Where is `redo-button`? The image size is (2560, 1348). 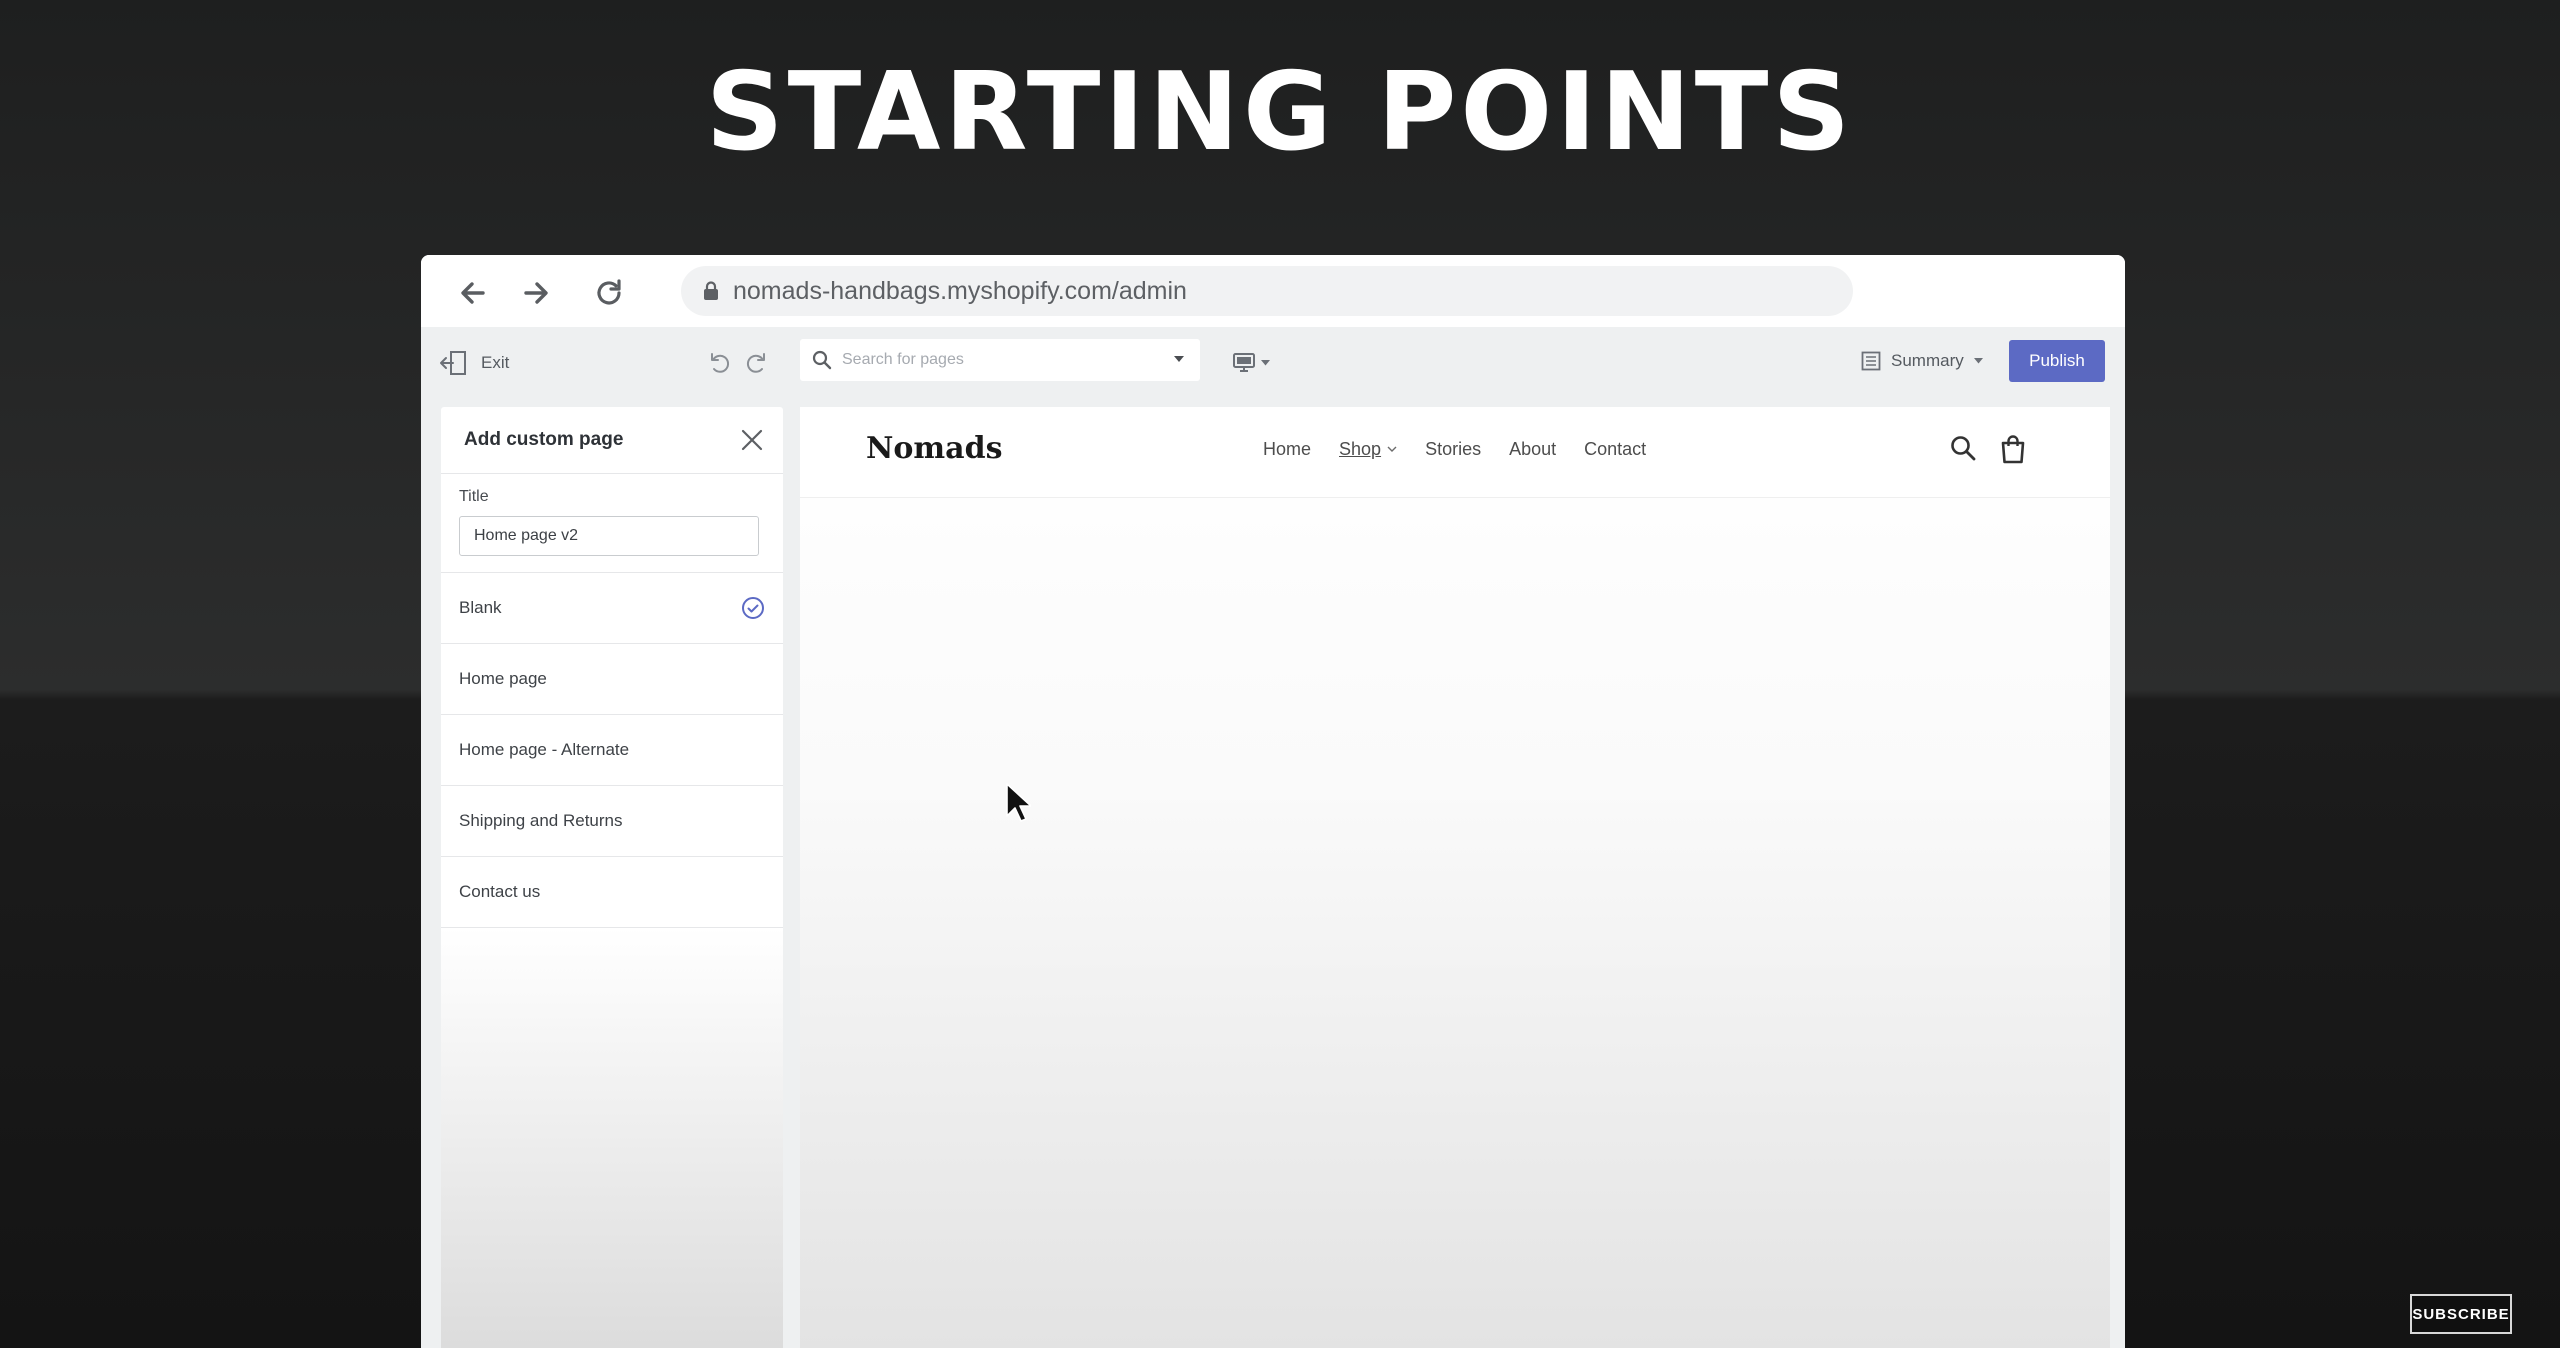
redo-button is located at coordinates (757, 363).